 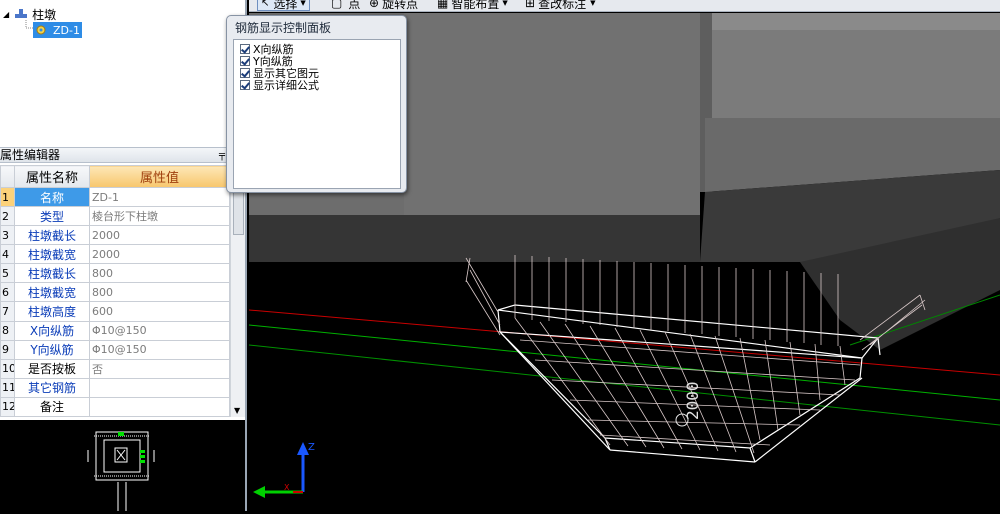 I want to click on row-number: 3, so click(x=7, y=235).